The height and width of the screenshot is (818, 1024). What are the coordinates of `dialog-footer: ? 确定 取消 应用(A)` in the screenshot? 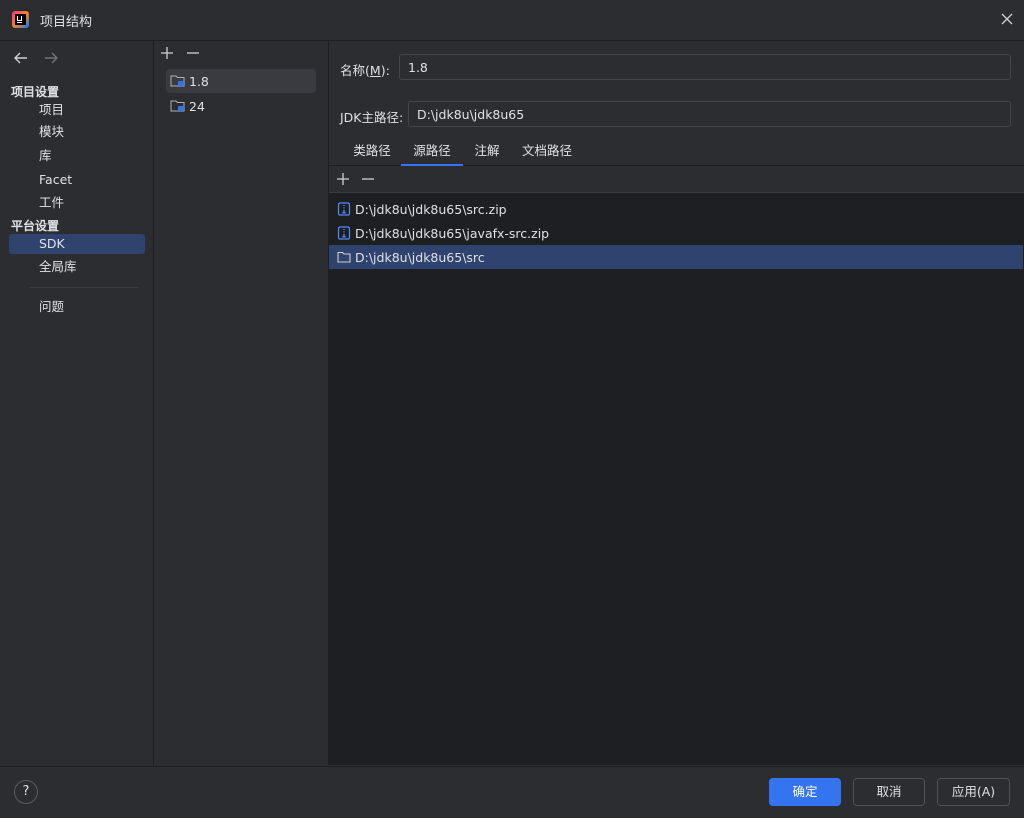 It's located at (512, 792).